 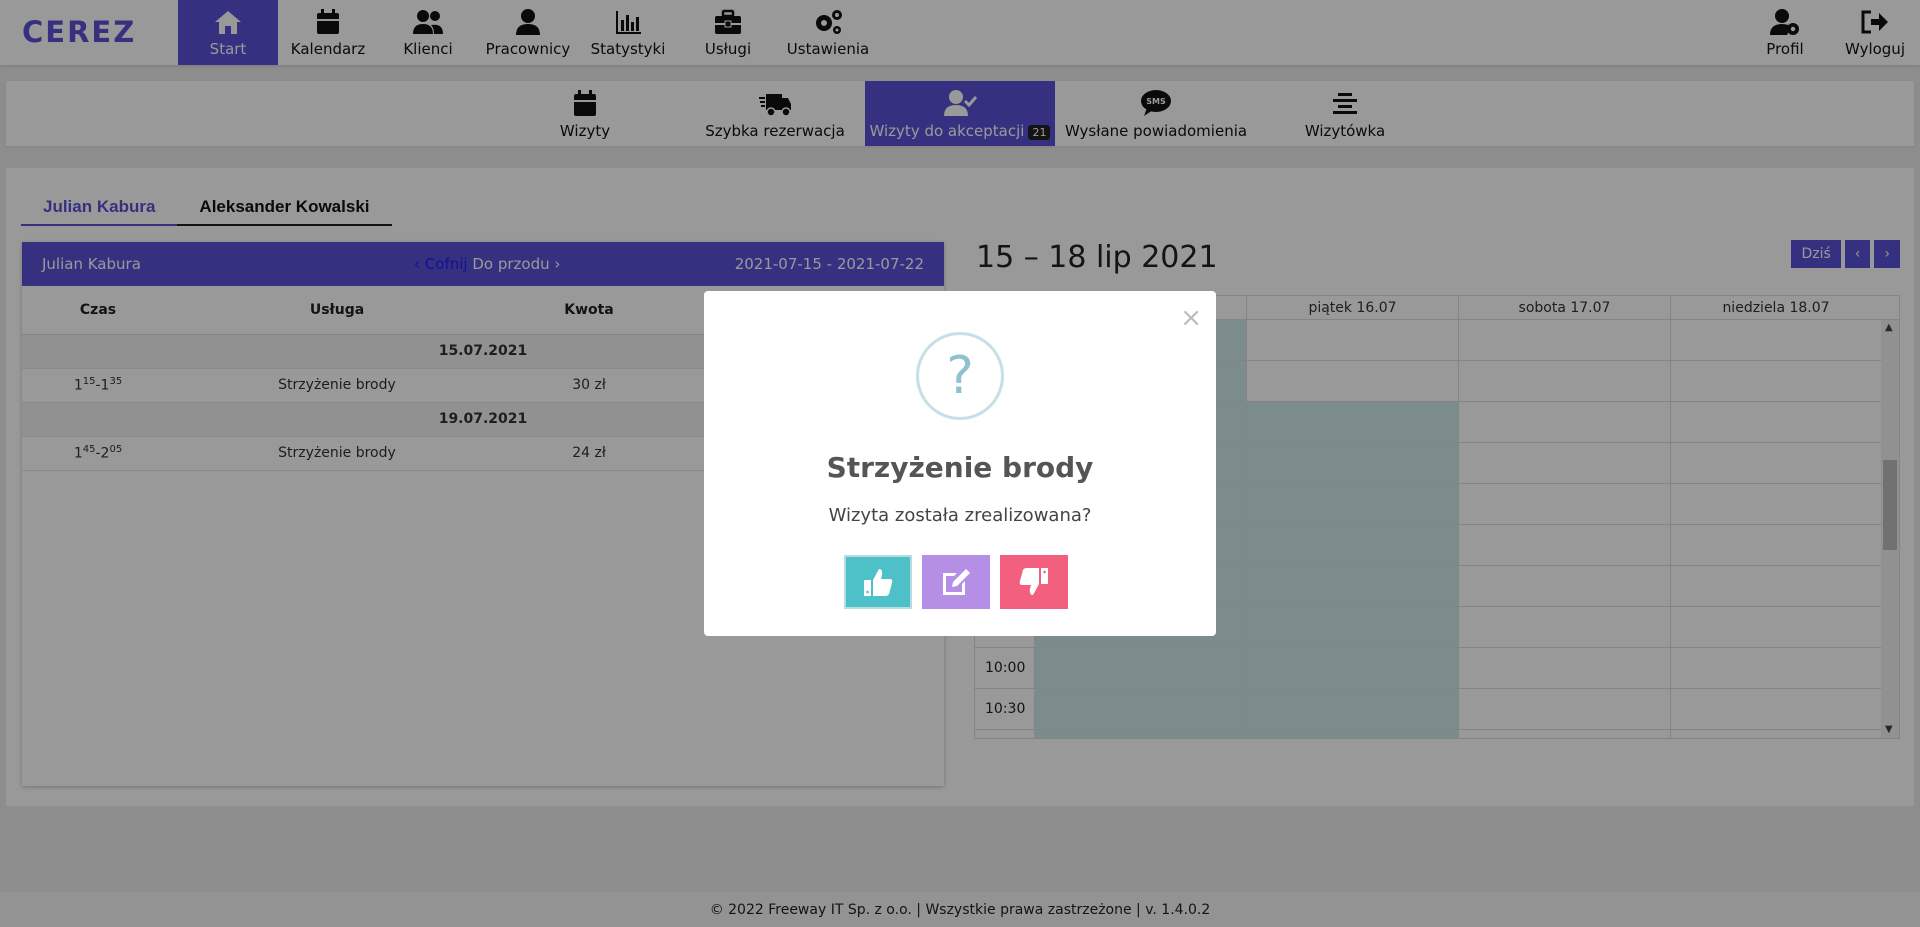 I want to click on reject-visit-button, so click(x=1034, y=582).